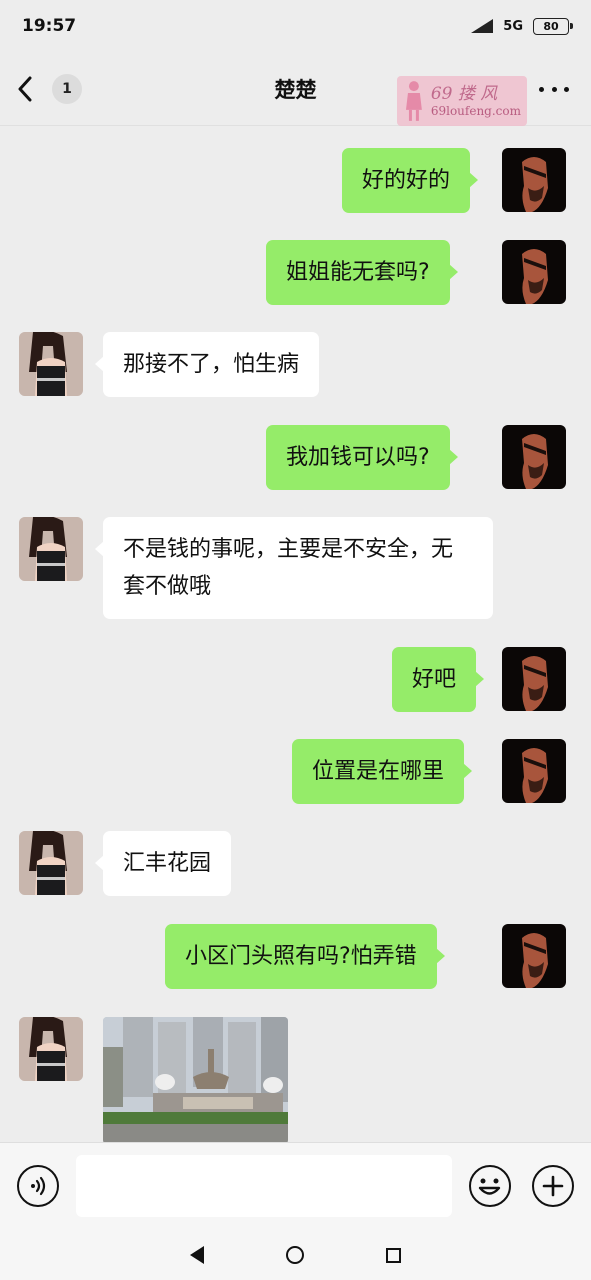  I want to click on system-navigation-bar, so click(295, 1255).